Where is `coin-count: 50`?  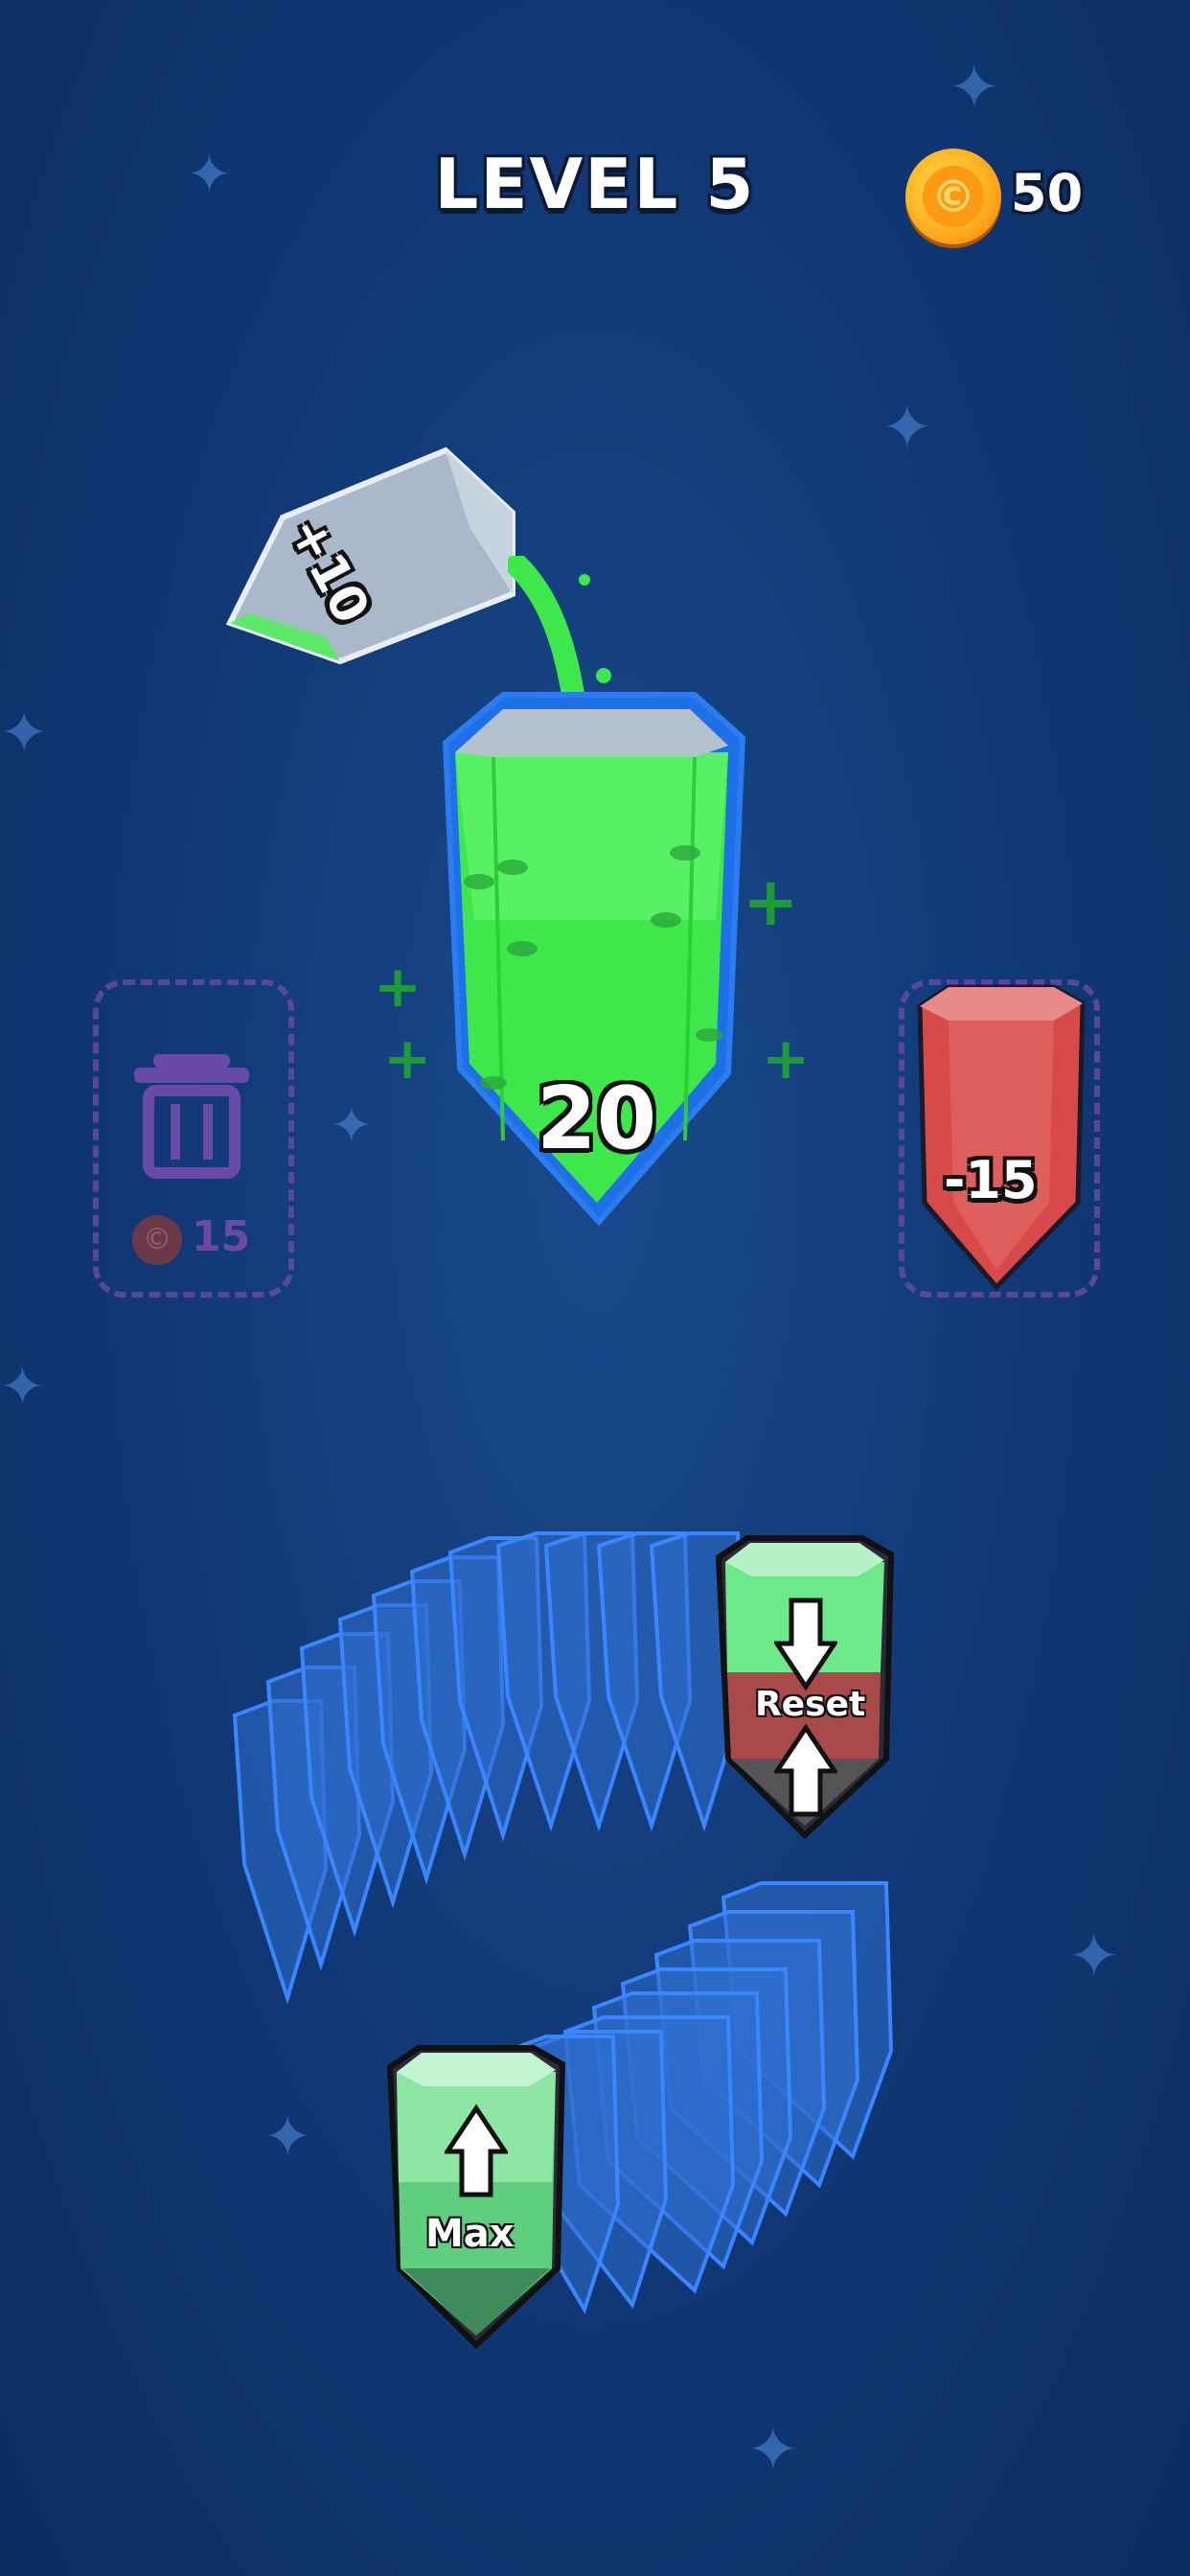
coin-count: 50 is located at coordinates (1047, 193).